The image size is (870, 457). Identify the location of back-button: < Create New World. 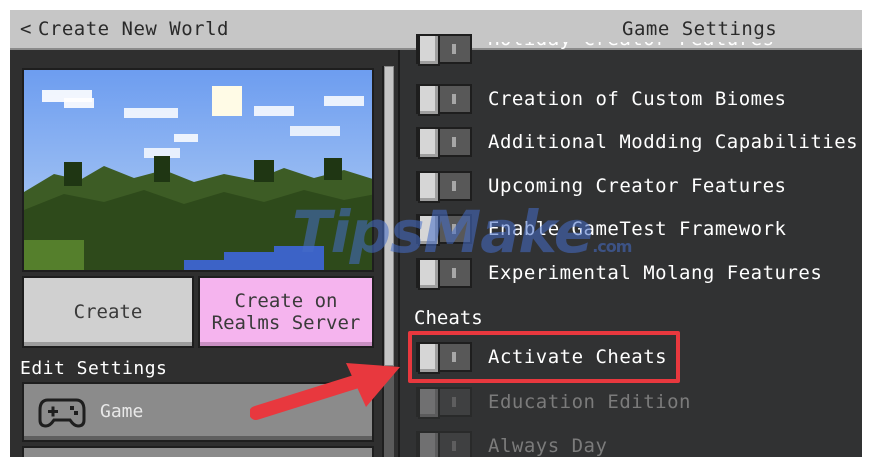
(124, 29).